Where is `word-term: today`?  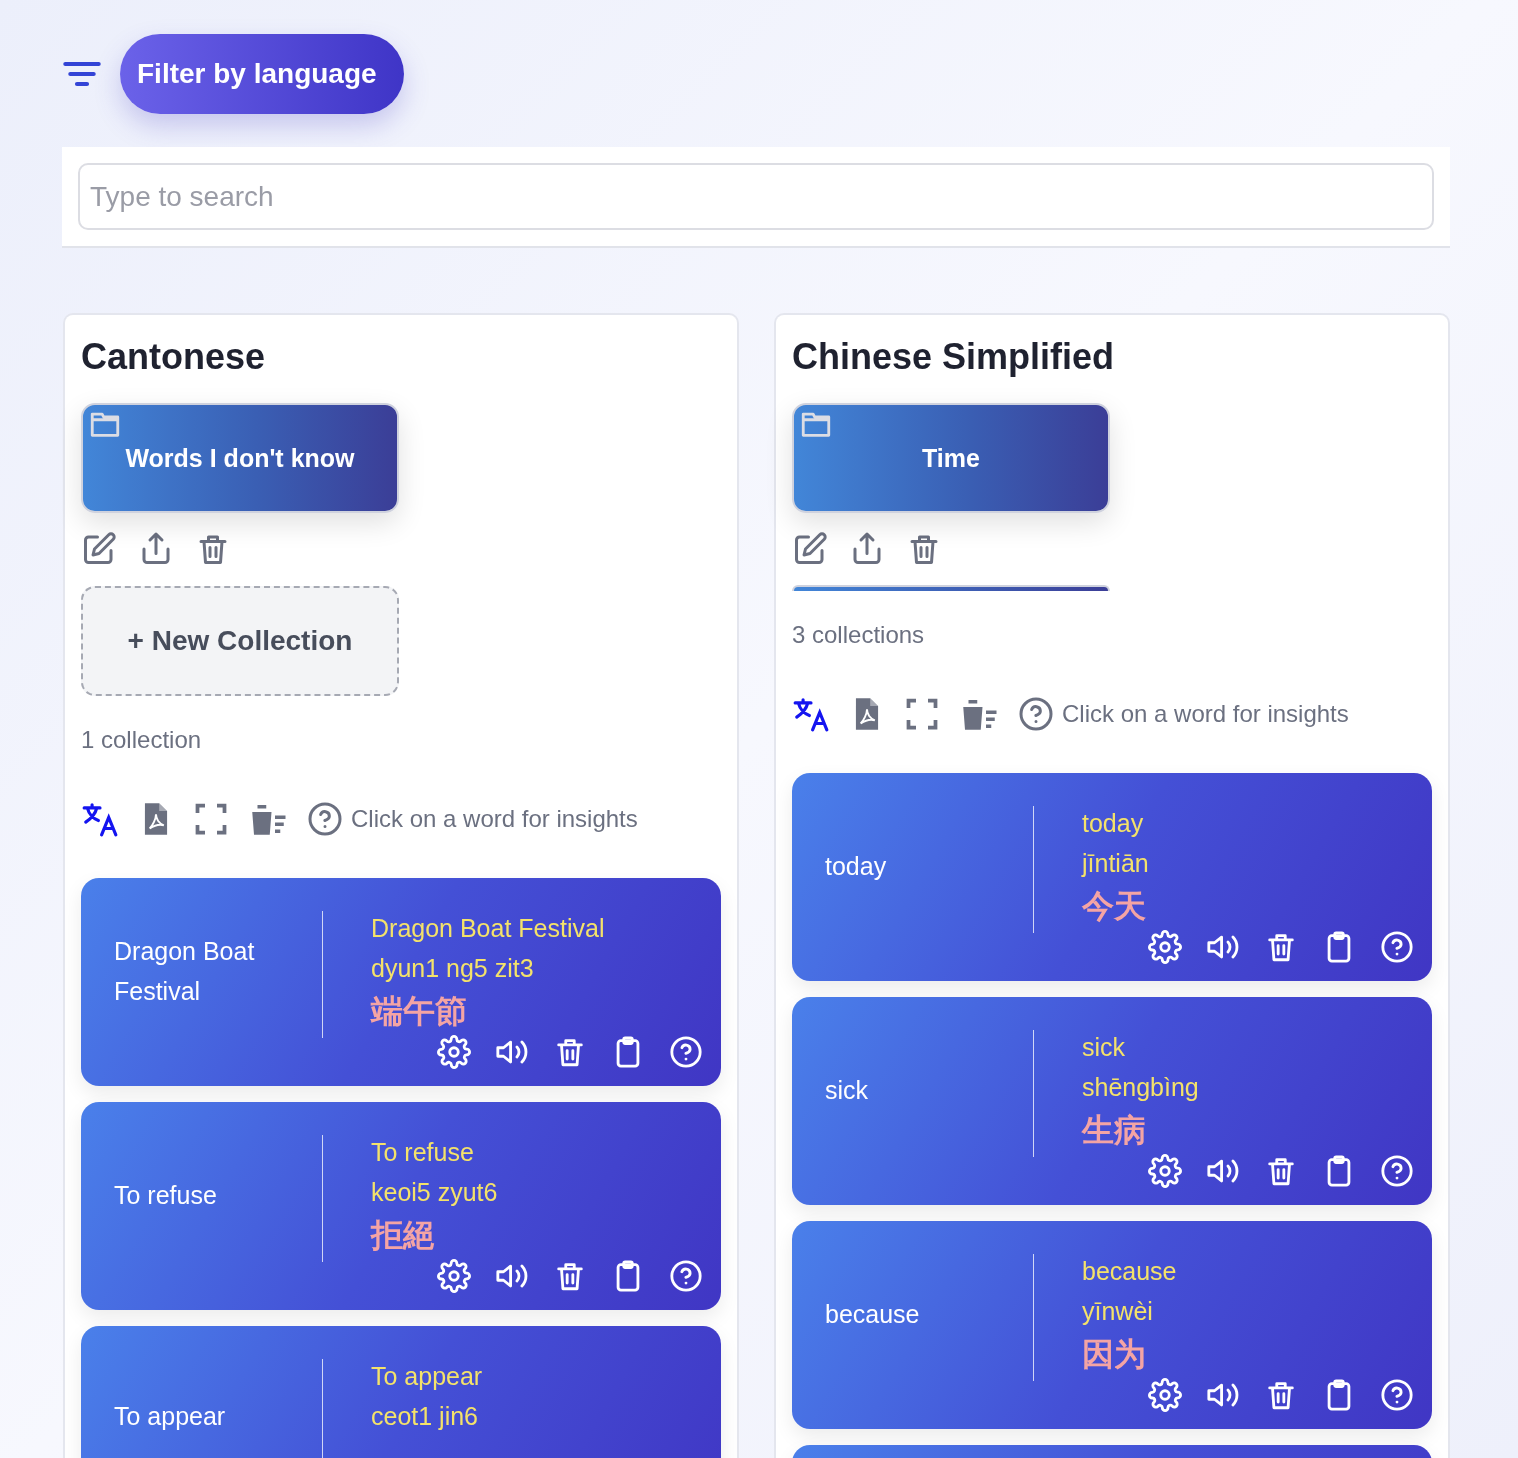 word-term: today is located at coordinates (856, 867).